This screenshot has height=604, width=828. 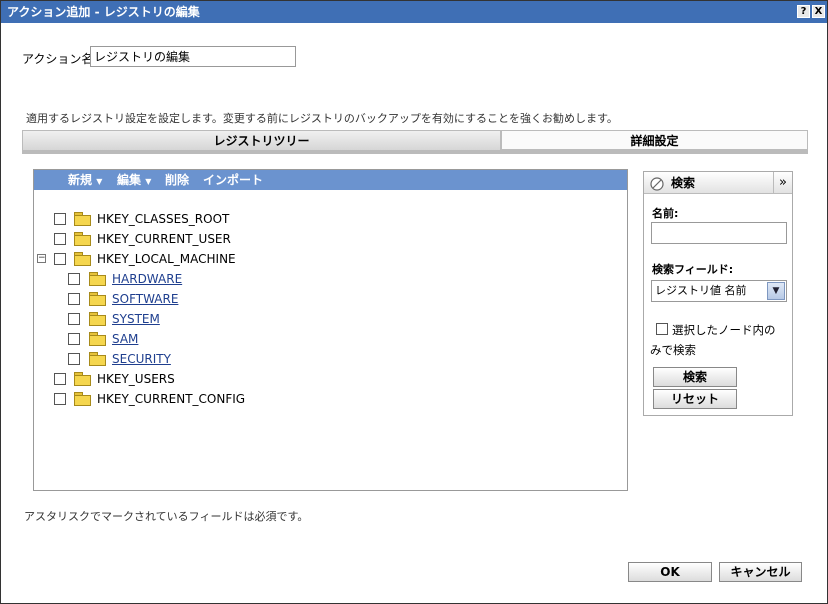 What do you see at coordinates (145, 299) in the screenshot?
I see `node-link: SOFTWARE` at bounding box center [145, 299].